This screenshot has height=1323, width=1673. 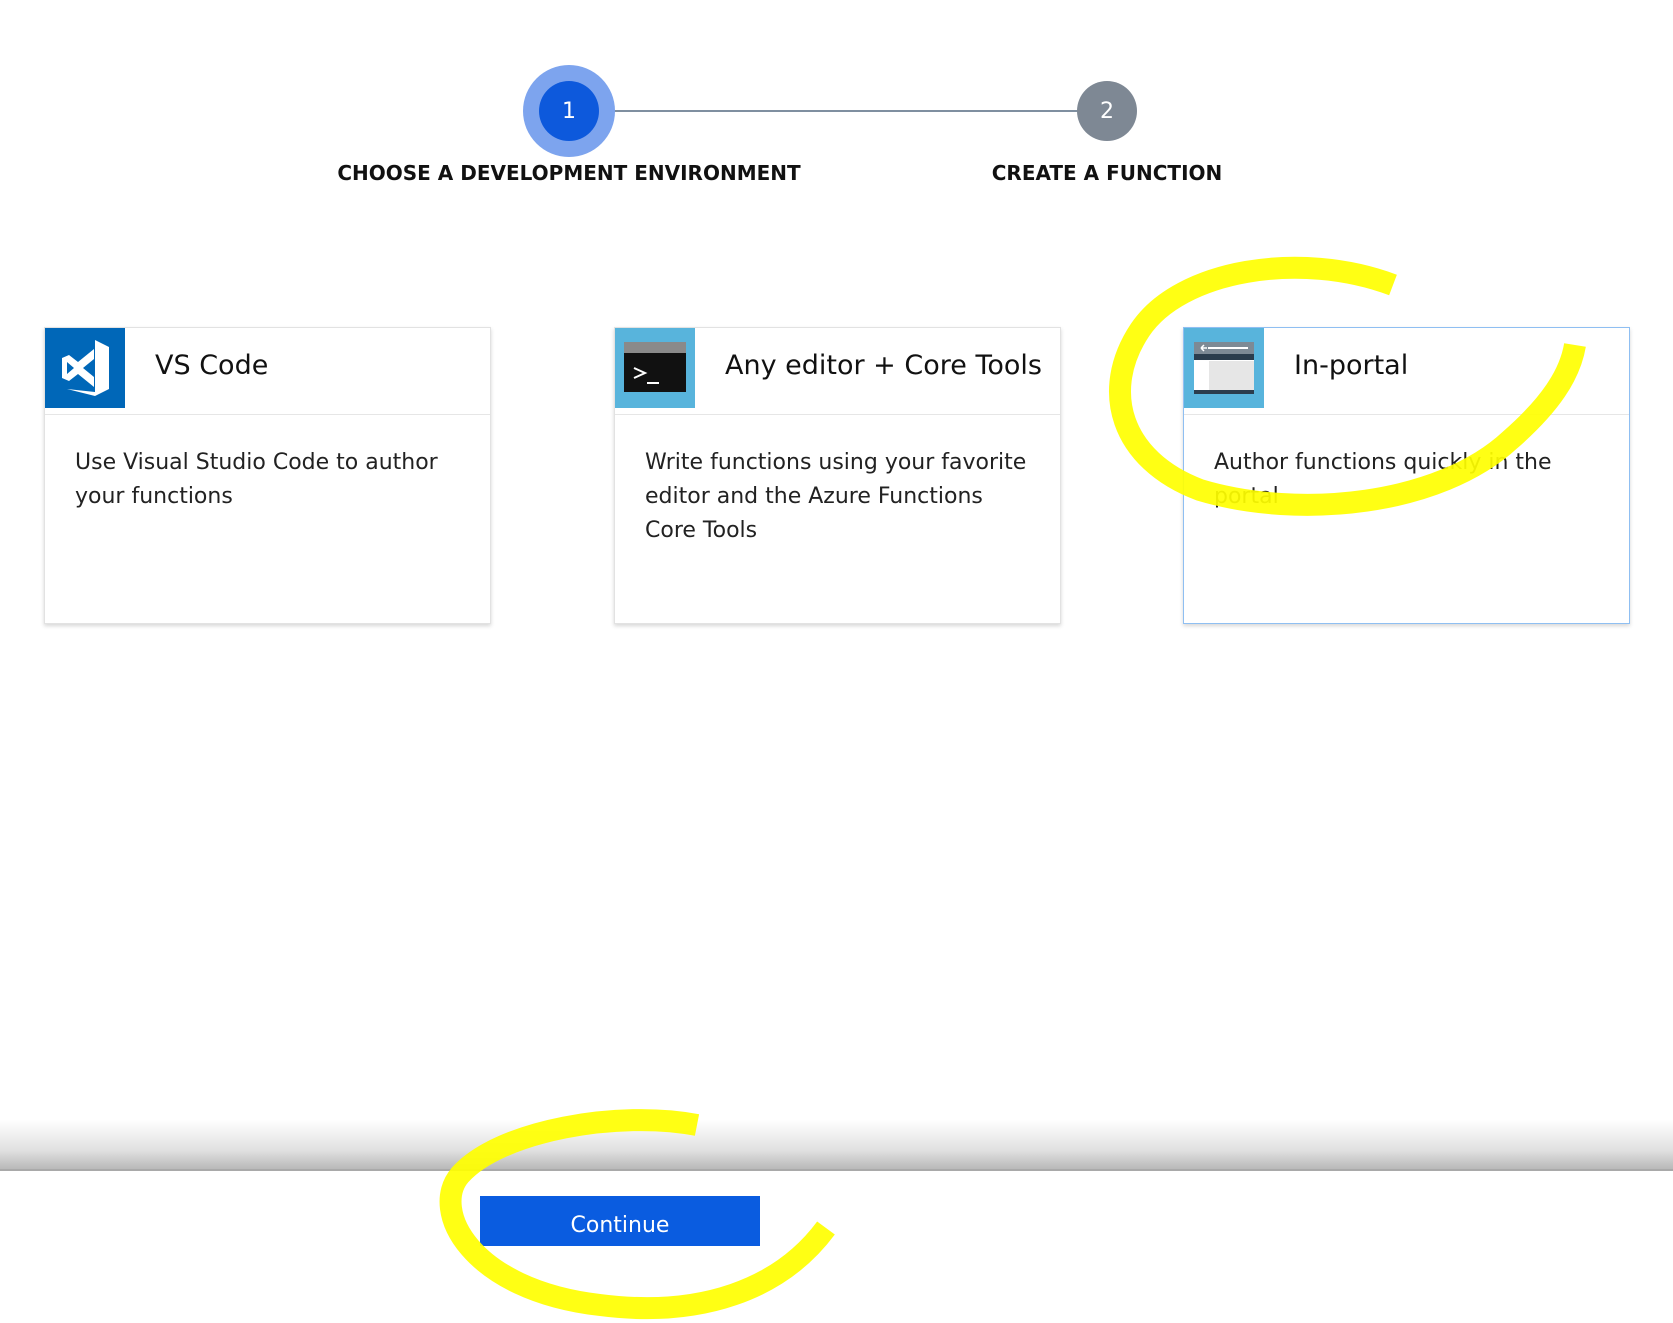 I want to click on card-title: Any editor + Core Tools, so click(x=883, y=365).